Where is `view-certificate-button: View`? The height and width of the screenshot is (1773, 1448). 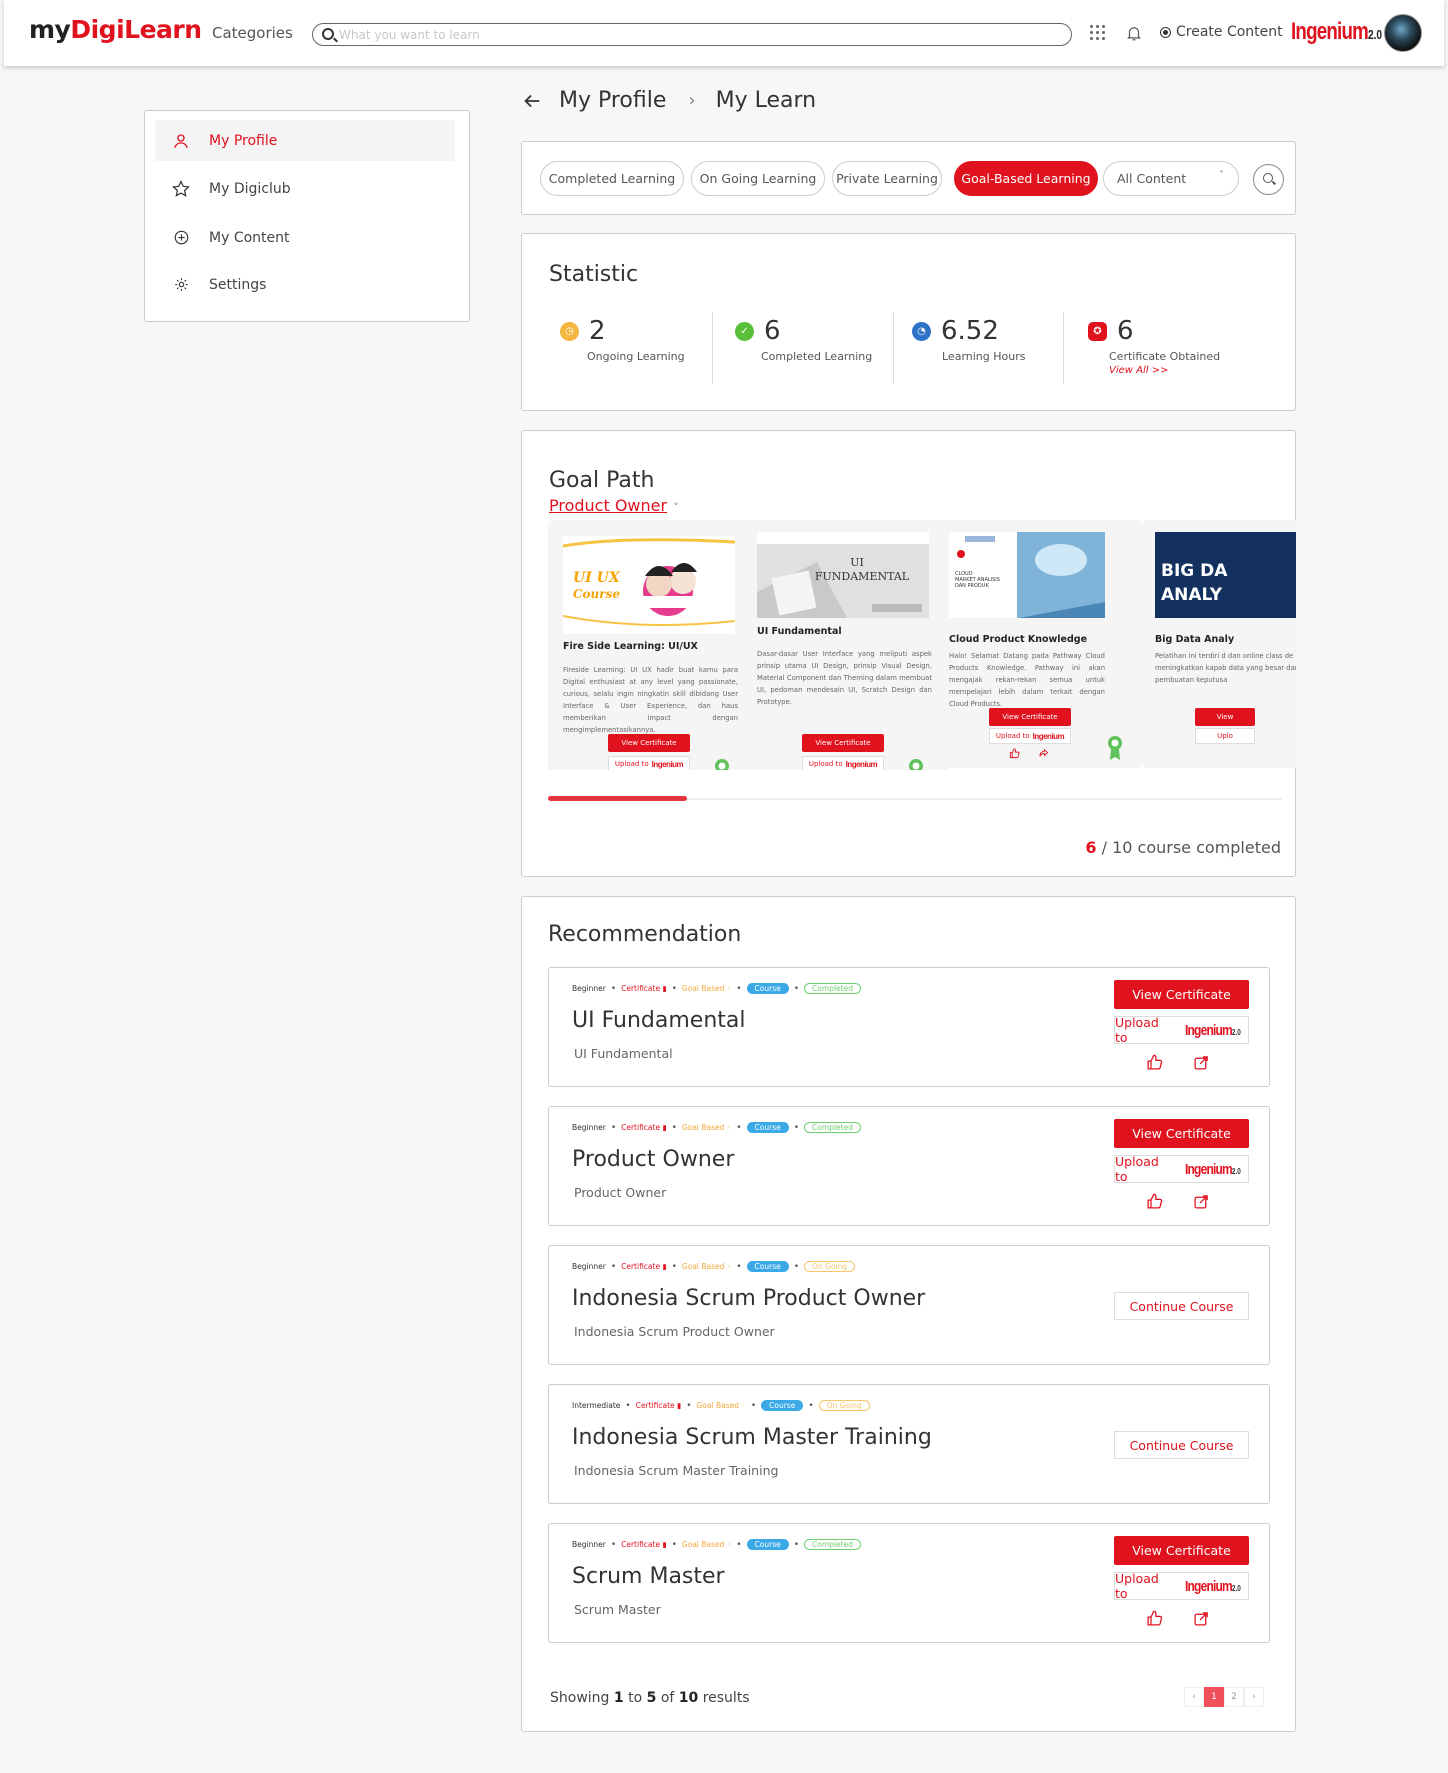
view-certificate-button: View is located at coordinates (1225, 717).